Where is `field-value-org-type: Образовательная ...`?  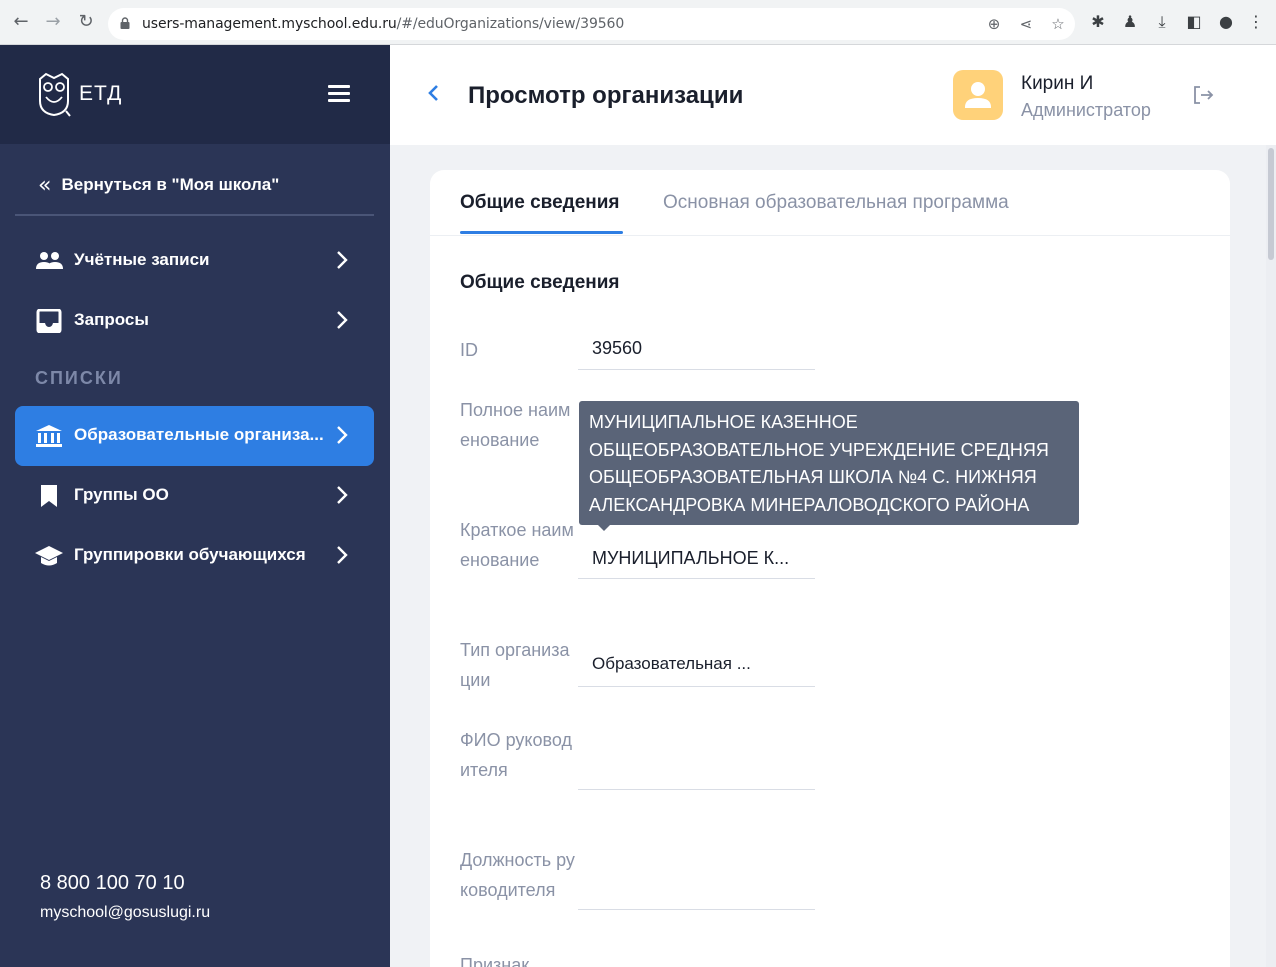
field-value-org-type: Образовательная ... is located at coordinates (696, 663).